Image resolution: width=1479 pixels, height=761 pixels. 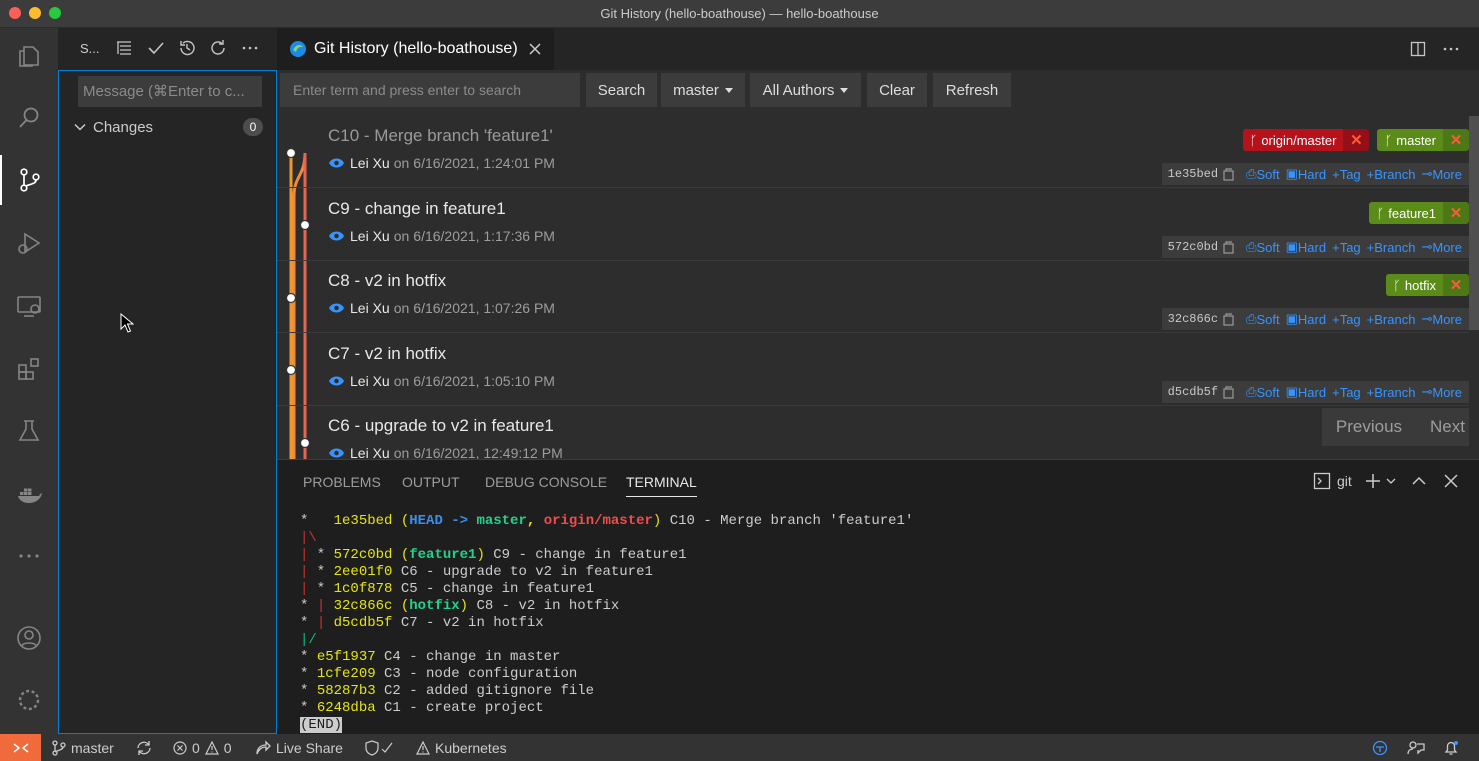 What do you see at coordinates (805, 90) in the screenshot?
I see `authors-dropdown: All Authors` at bounding box center [805, 90].